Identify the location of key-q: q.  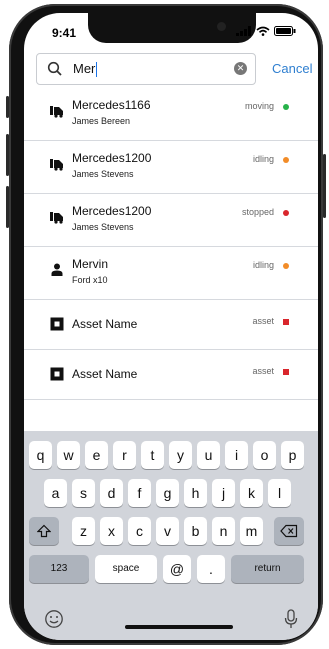
(40, 455).